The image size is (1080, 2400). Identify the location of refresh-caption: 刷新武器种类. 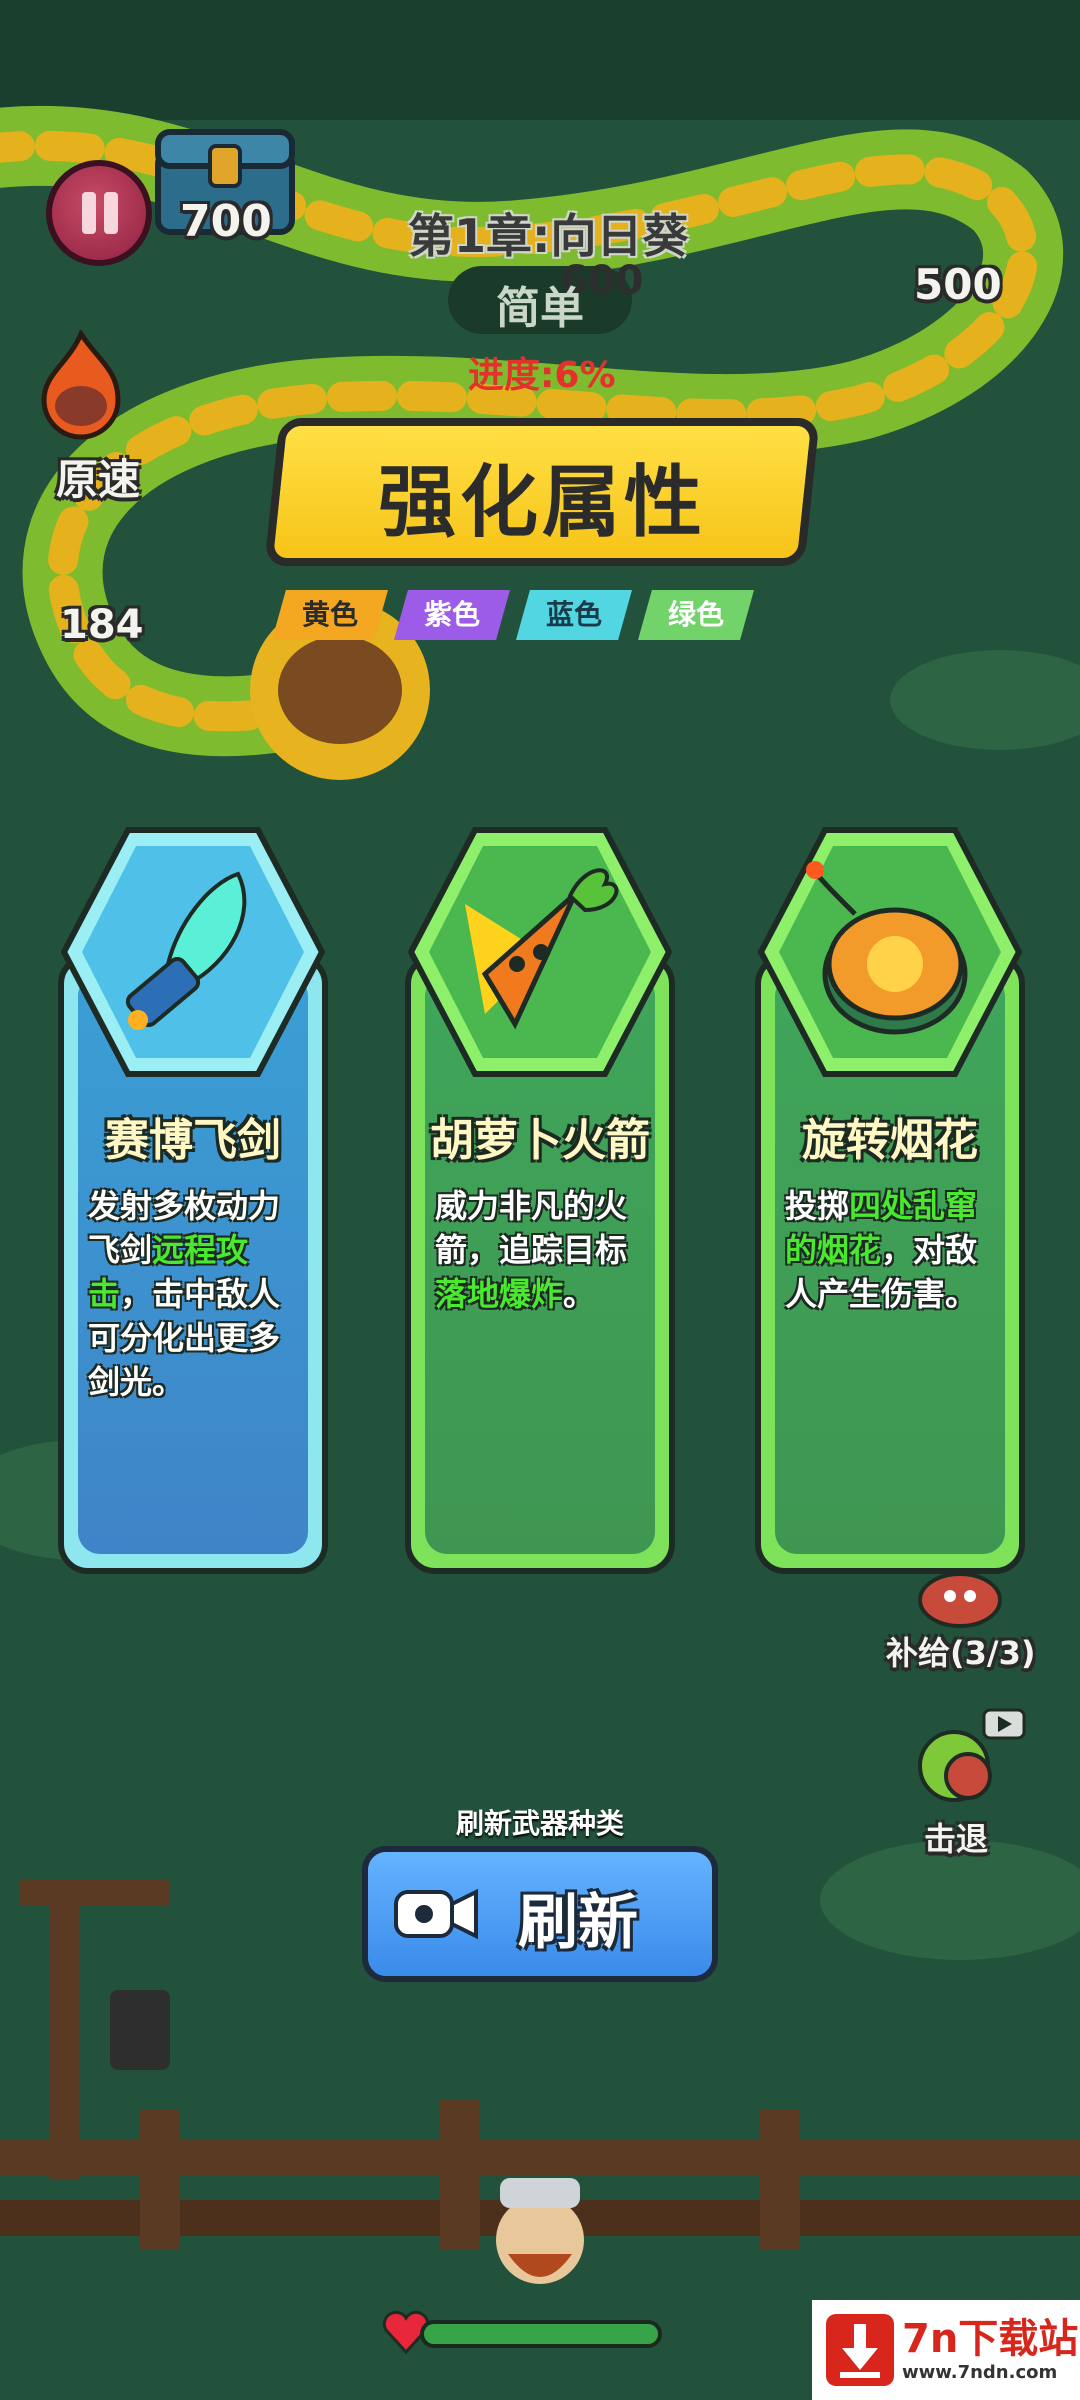
(539, 1823).